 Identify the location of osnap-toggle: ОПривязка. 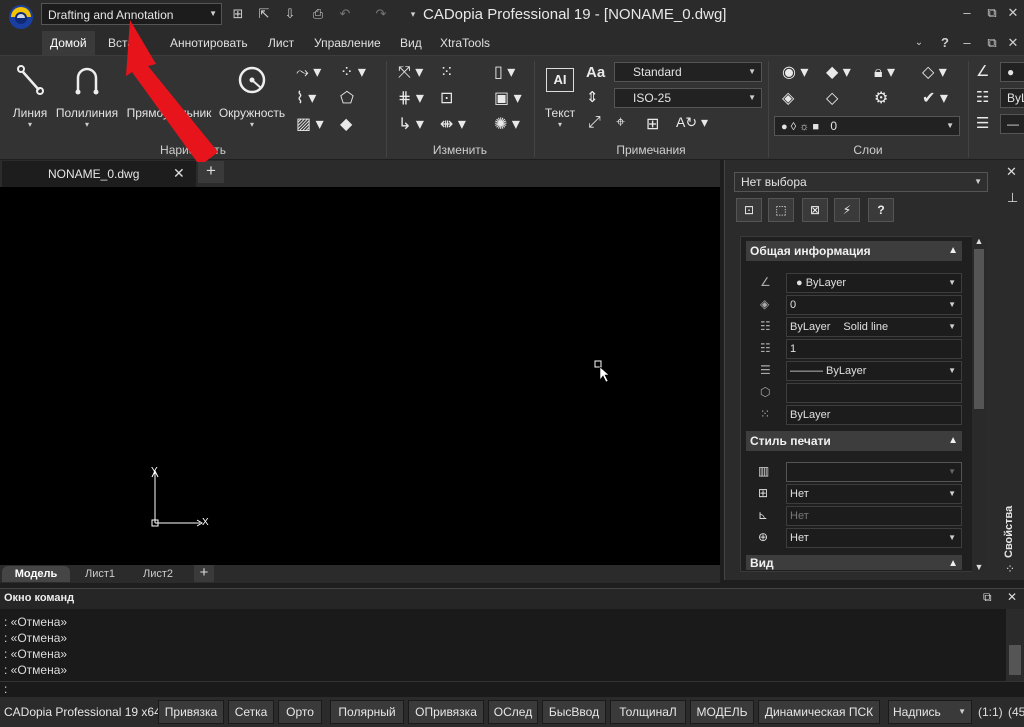
(446, 712).